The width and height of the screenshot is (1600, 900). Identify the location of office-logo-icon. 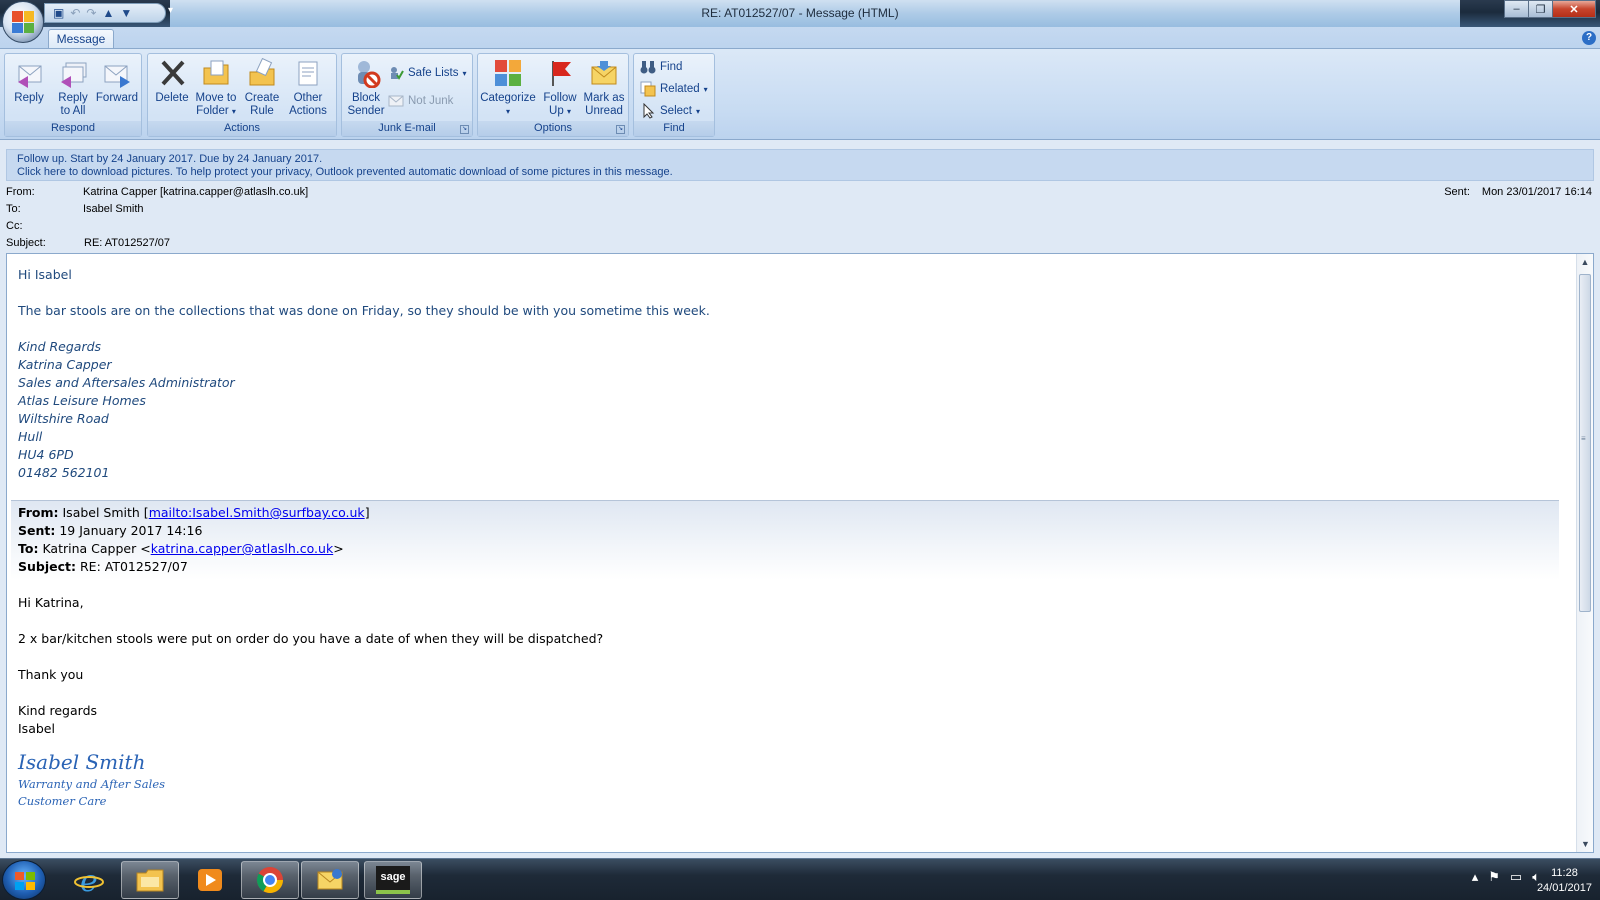
(23, 22).